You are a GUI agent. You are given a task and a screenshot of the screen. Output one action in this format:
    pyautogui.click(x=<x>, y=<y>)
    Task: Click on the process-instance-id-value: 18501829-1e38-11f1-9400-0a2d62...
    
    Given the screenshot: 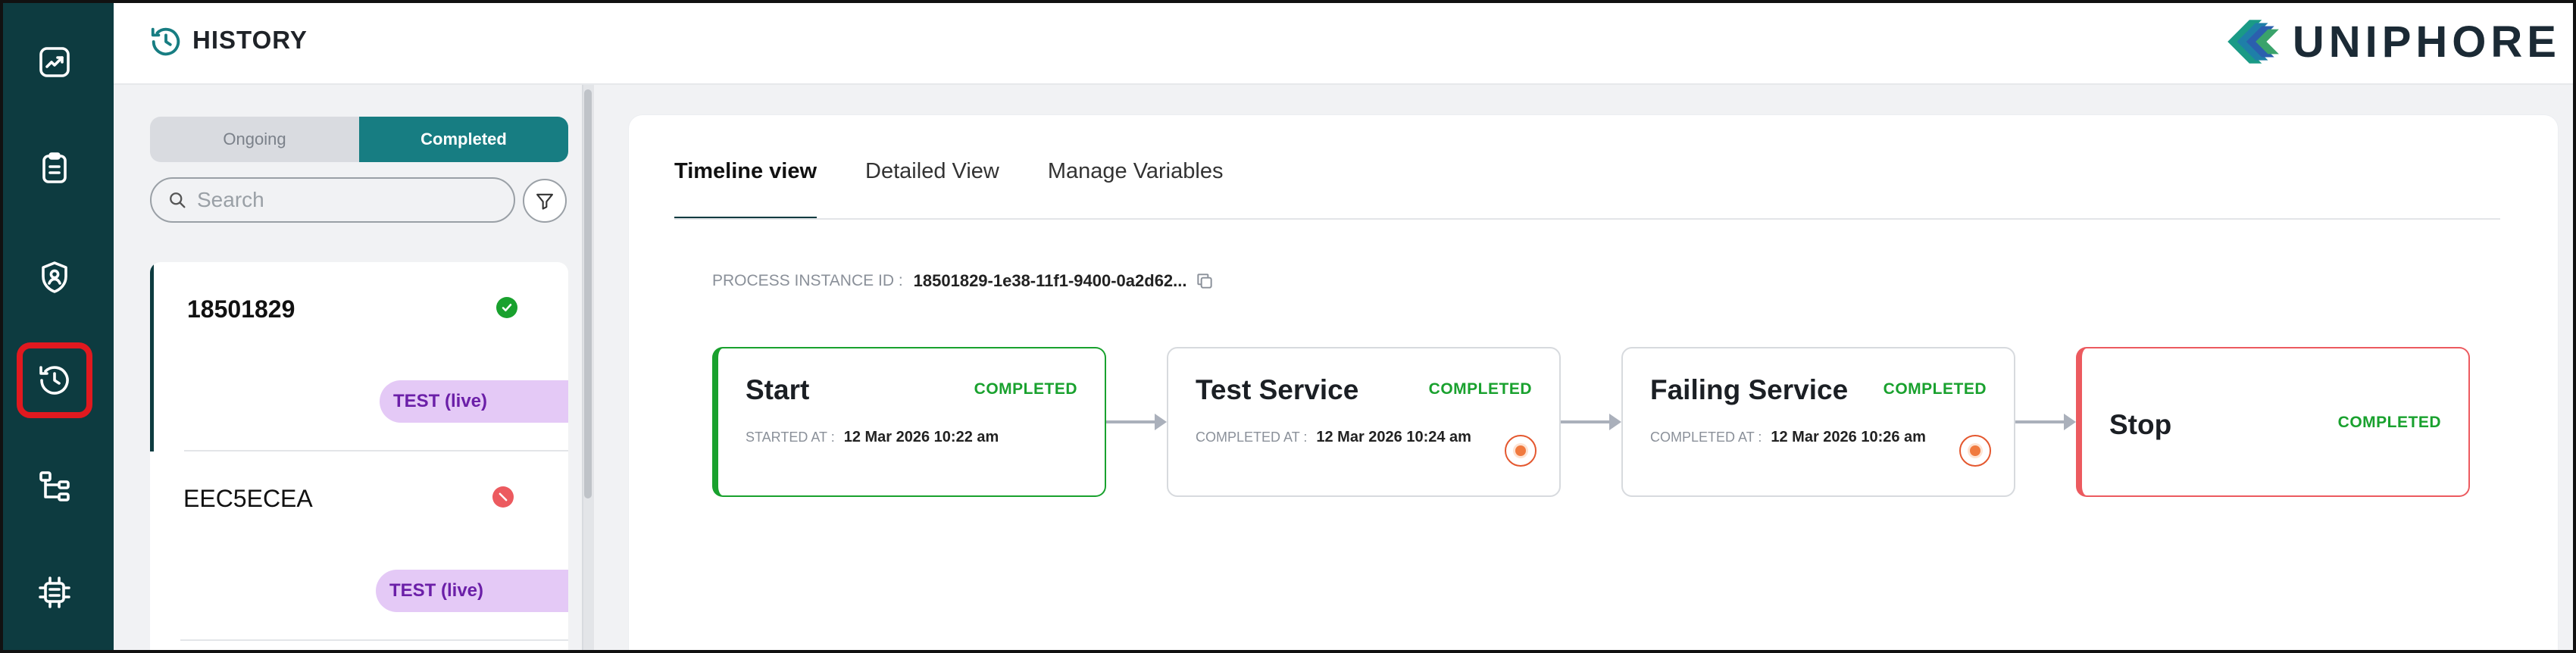 What is the action you would take?
    pyautogui.click(x=1050, y=280)
    